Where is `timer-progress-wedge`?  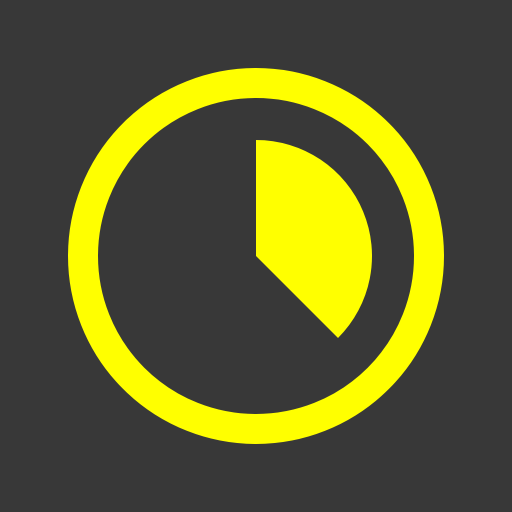 timer-progress-wedge is located at coordinates (314, 239).